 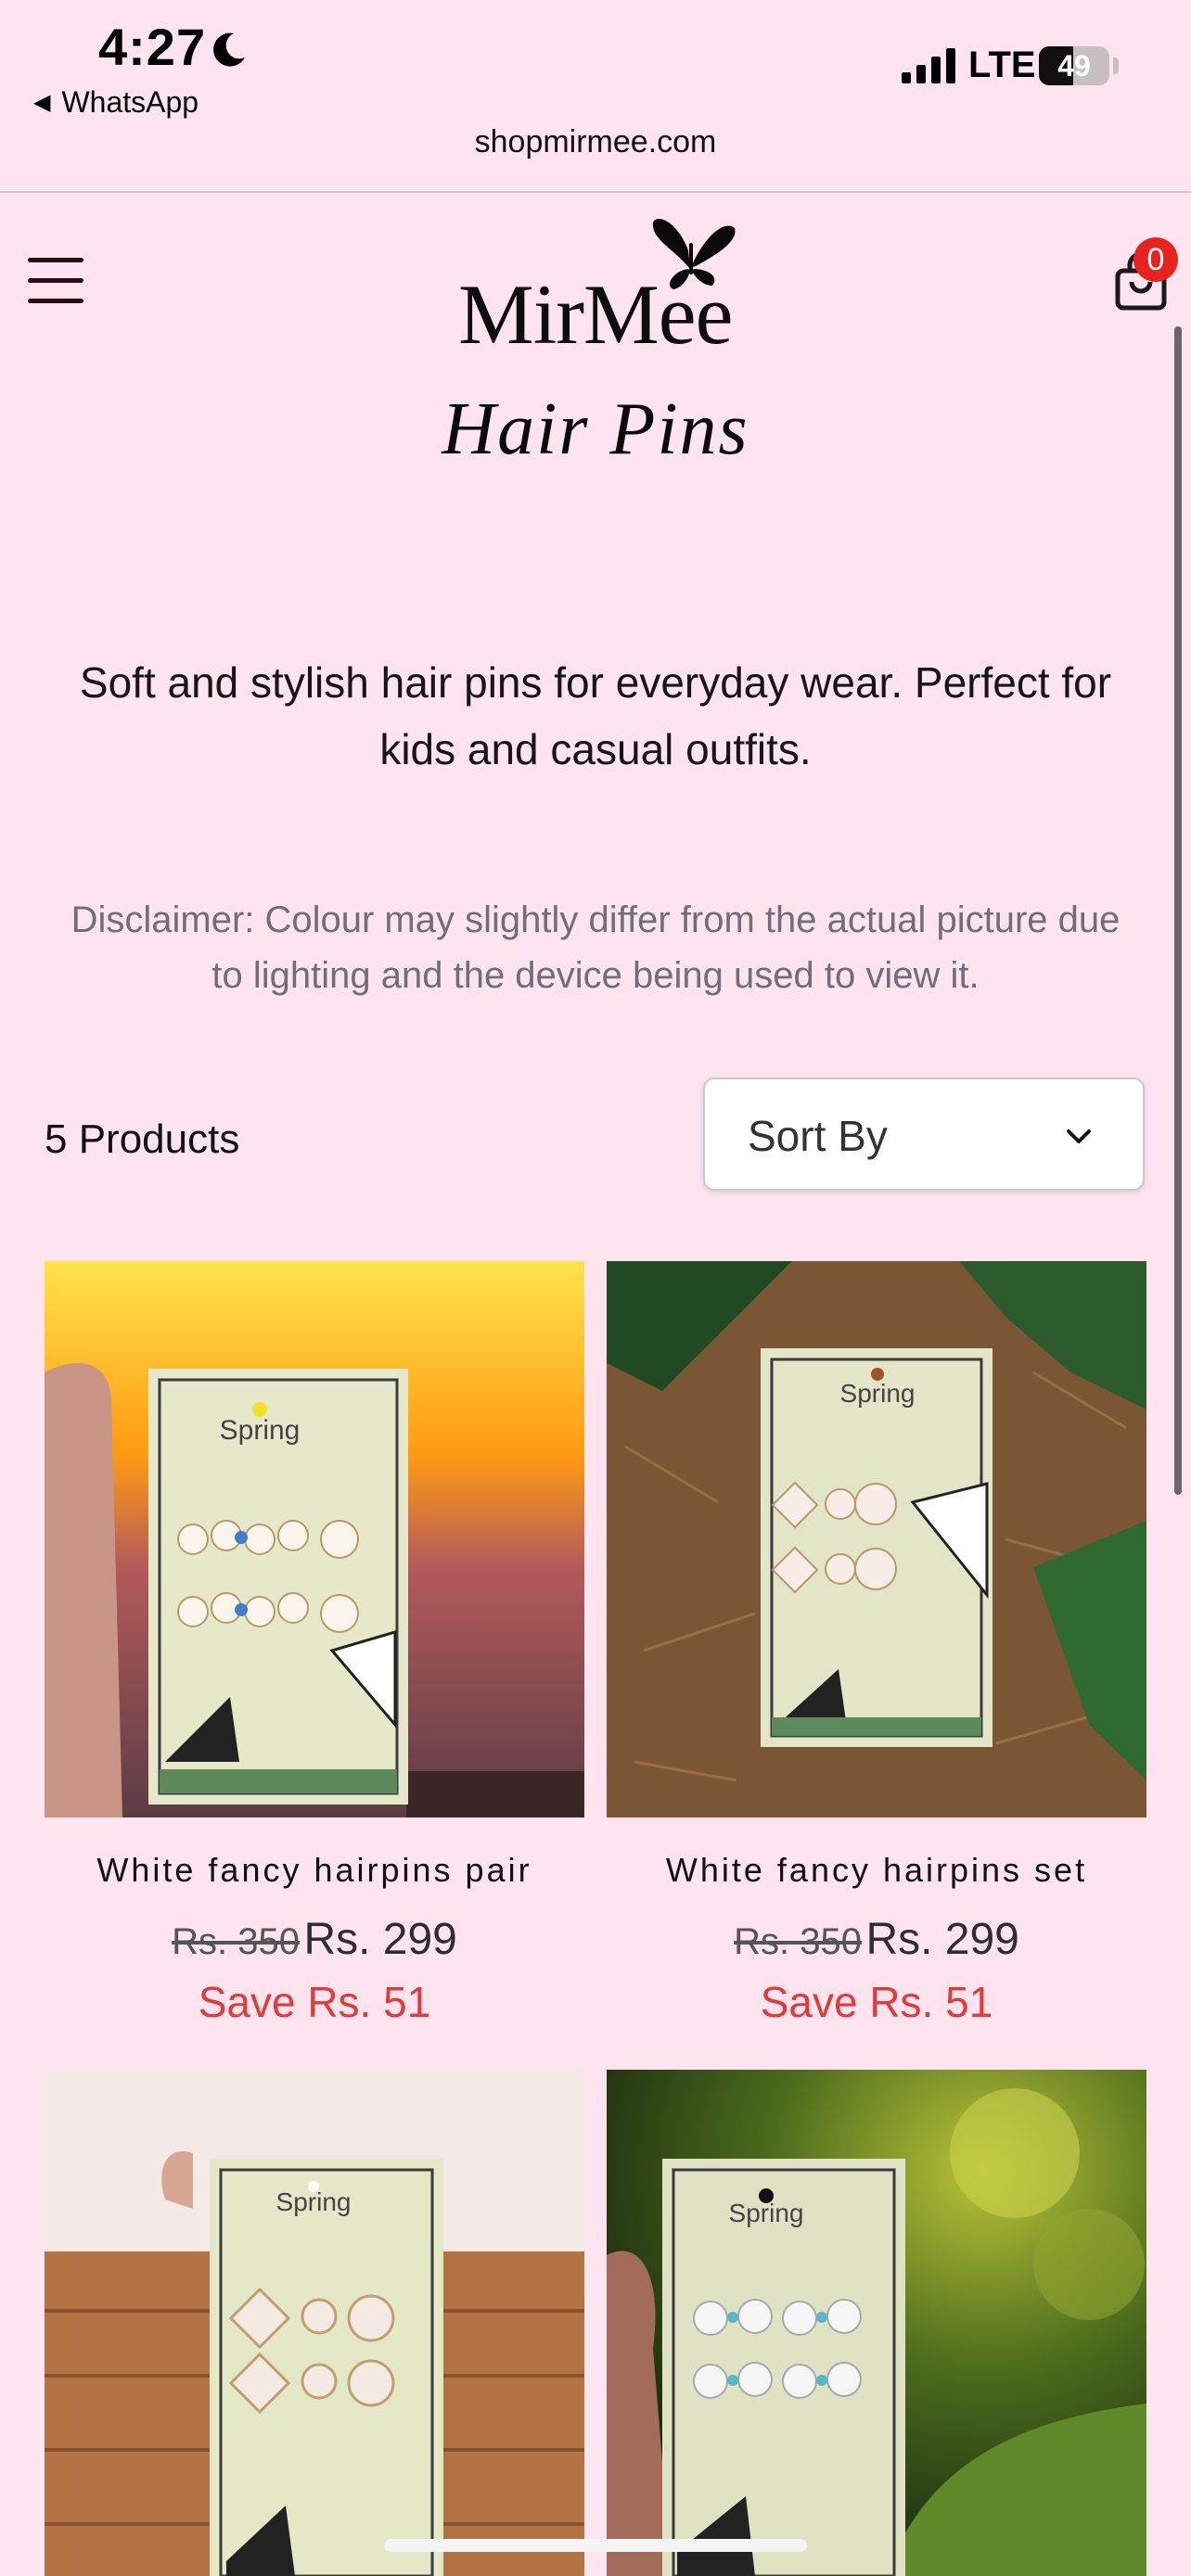 What do you see at coordinates (152, 47) in the screenshot?
I see `status-time: 4:27` at bounding box center [152, 47].